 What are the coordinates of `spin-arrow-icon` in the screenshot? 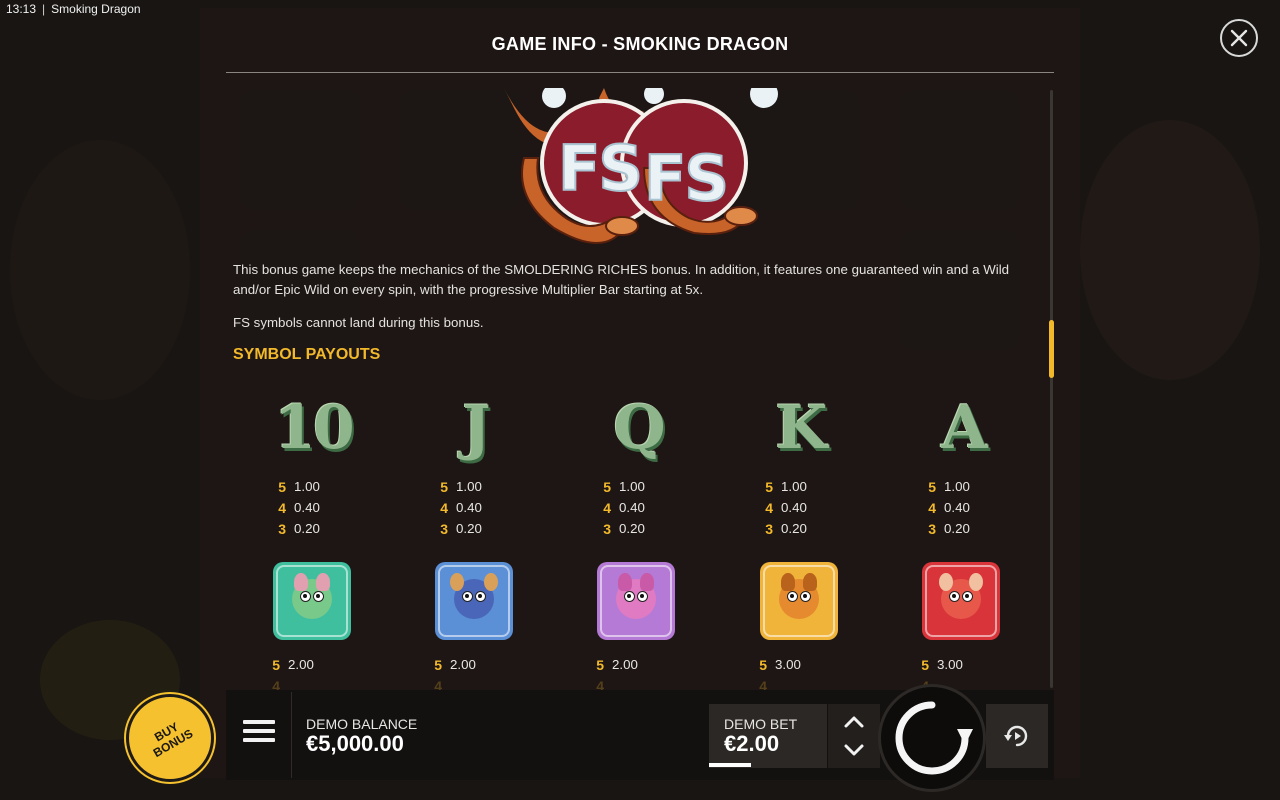 It's located at (934, 738).